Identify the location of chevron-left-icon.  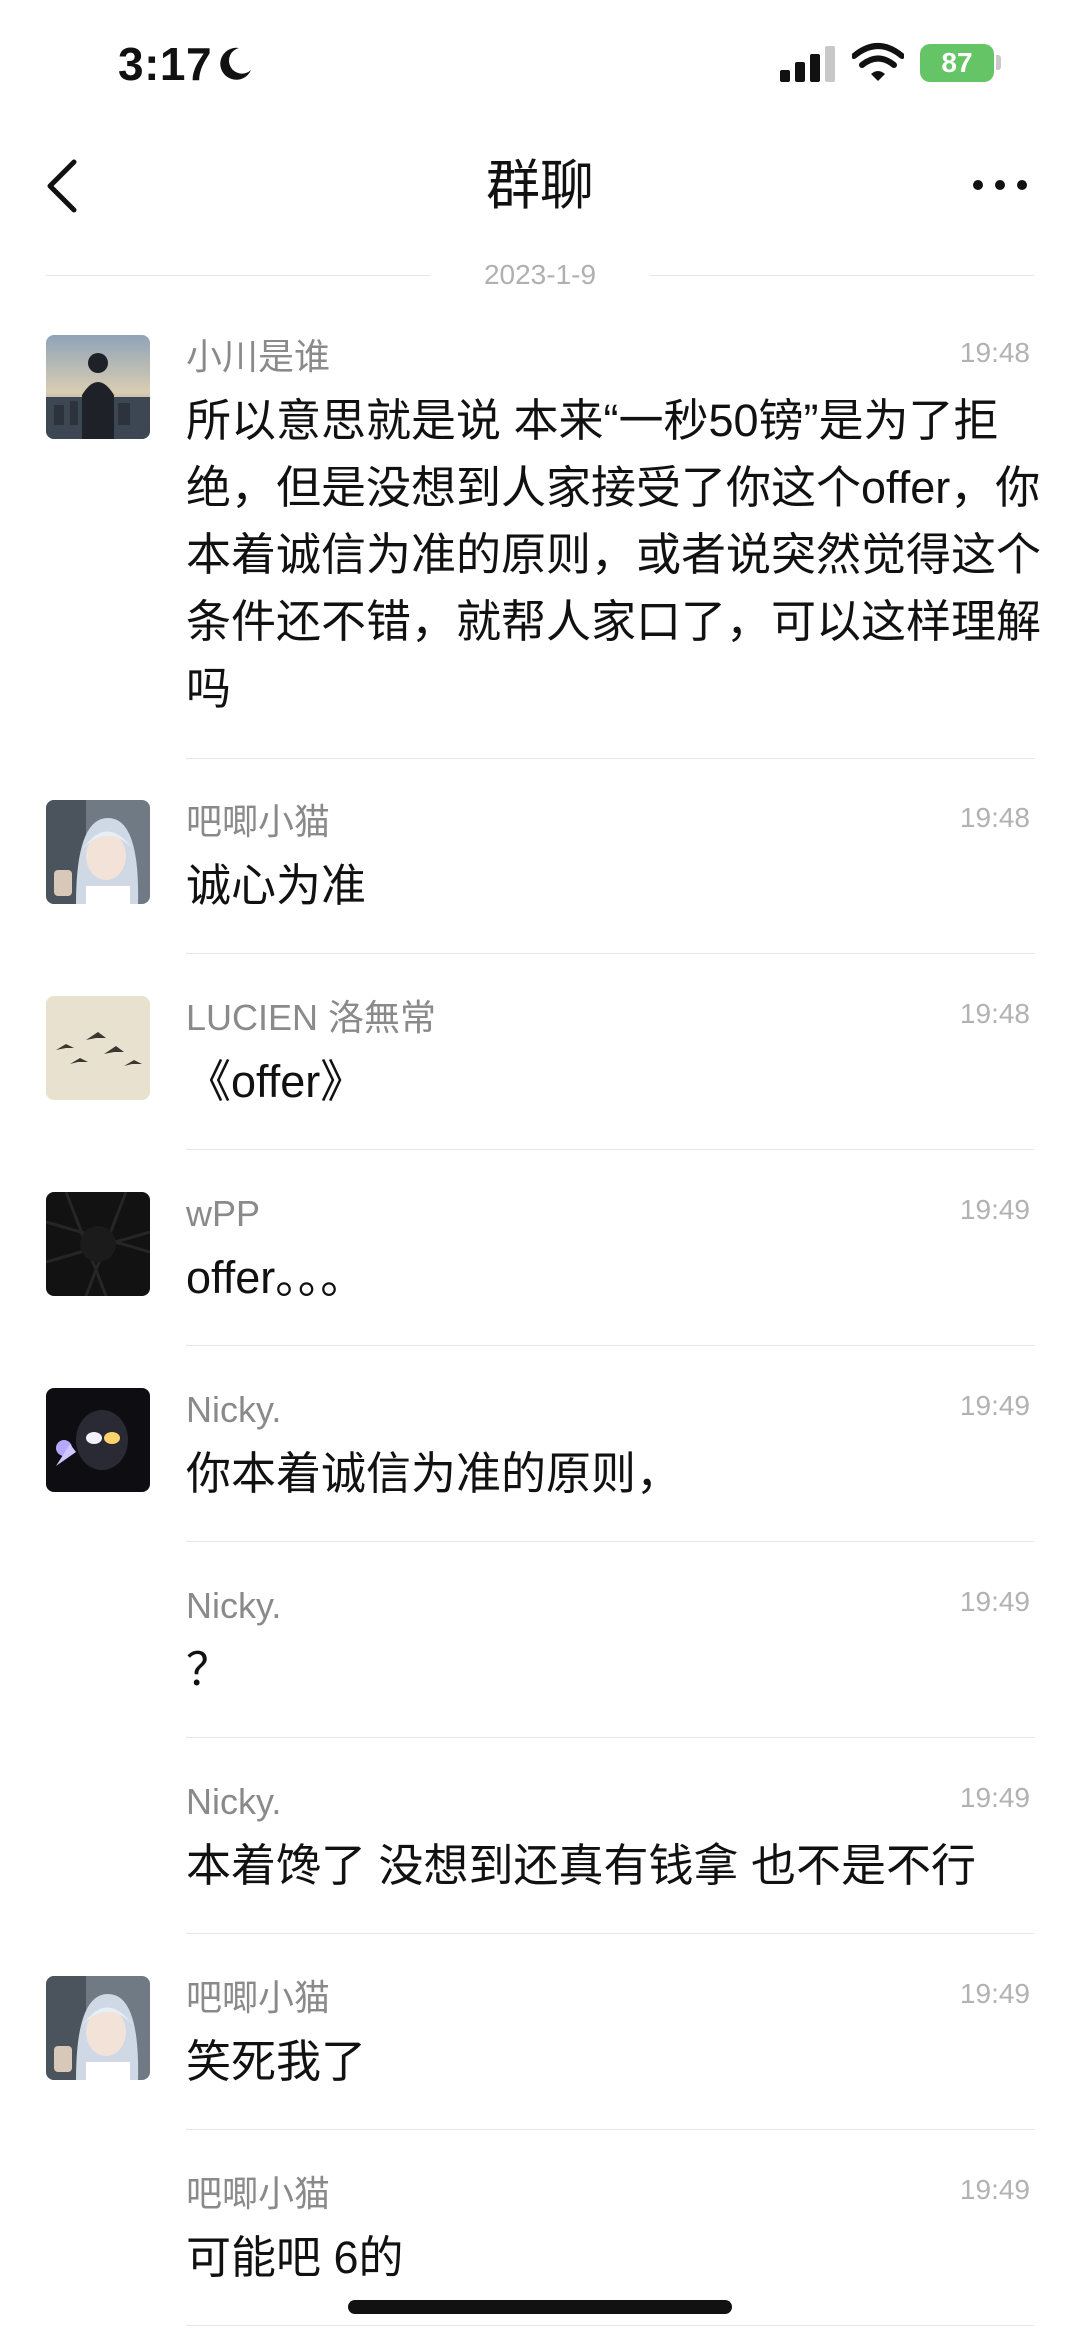
(62, 186).